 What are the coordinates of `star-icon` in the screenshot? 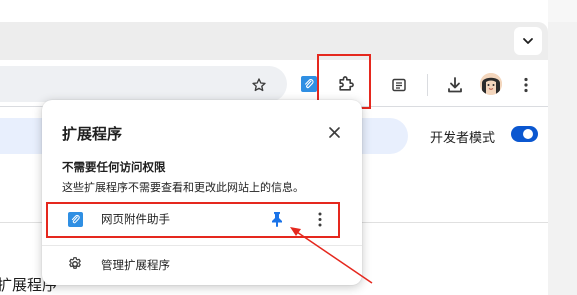 It's located at (259, 85).